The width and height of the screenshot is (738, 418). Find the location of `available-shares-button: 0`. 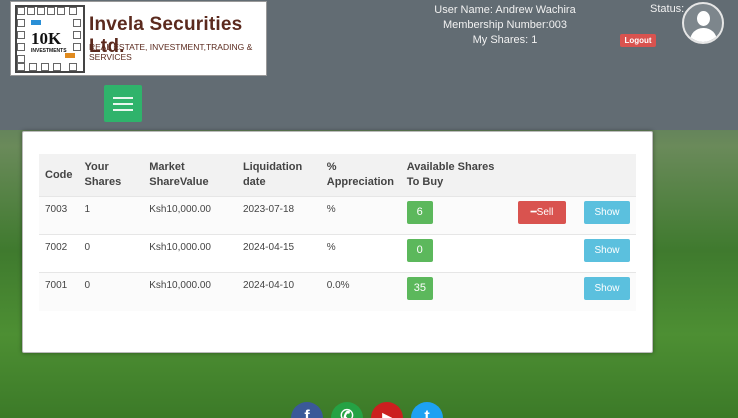

available-shares-button: 0 is located at coordinates (419, 250).